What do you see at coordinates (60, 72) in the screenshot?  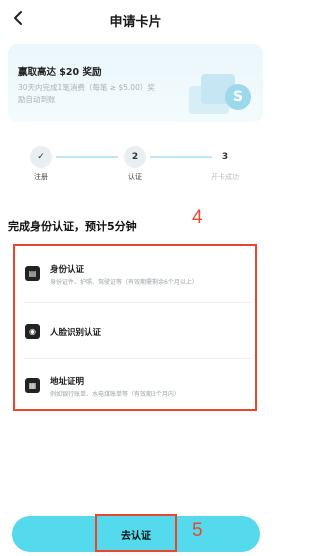 I see `reward-title: 赢取高达 $20 奖励` at bounding box center [60, 72].